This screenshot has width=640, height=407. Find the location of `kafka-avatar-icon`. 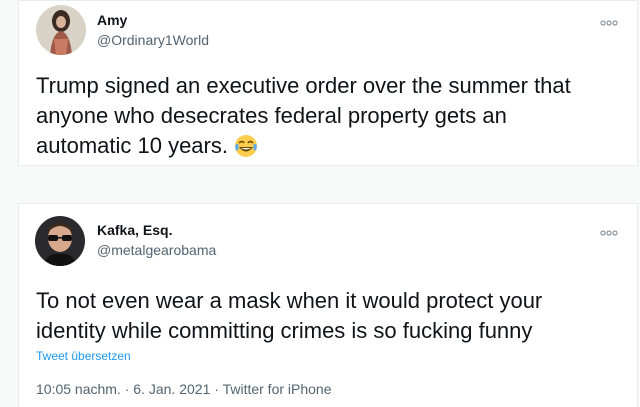

kafka-avatar-icon is located at coordinates (60, 241).